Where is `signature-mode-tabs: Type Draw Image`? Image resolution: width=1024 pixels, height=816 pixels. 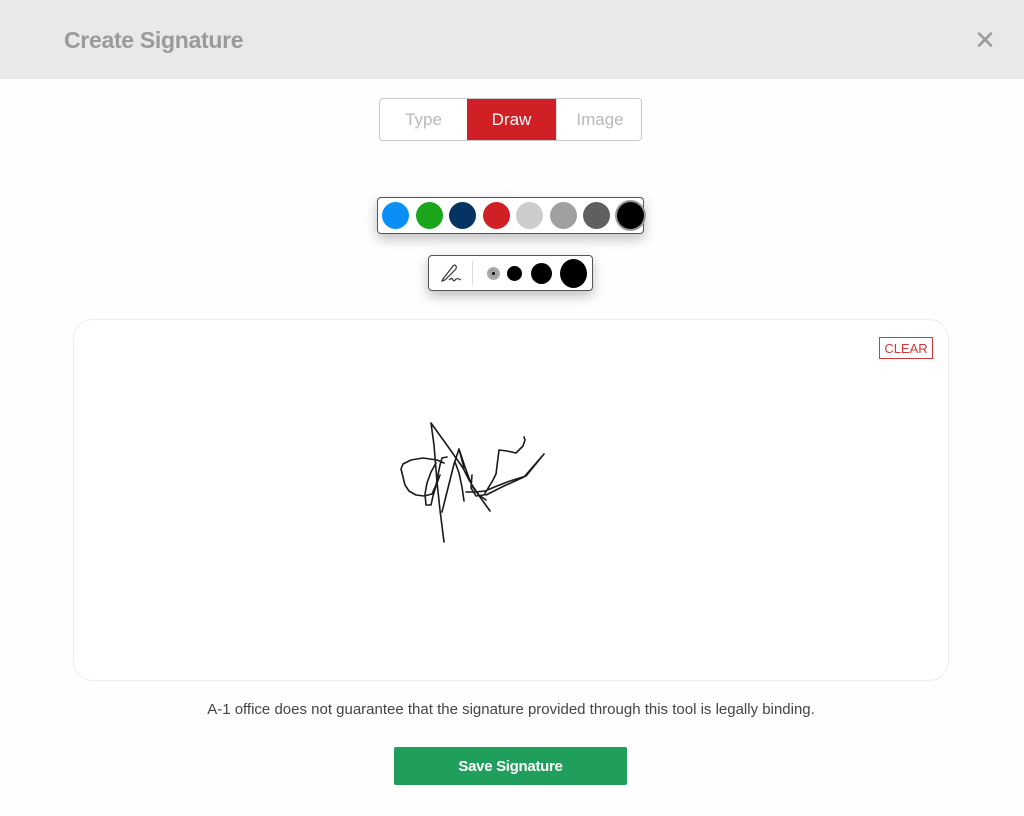
signature-mode-tabs: Type Draw Image is located at coordinates (510, 119).